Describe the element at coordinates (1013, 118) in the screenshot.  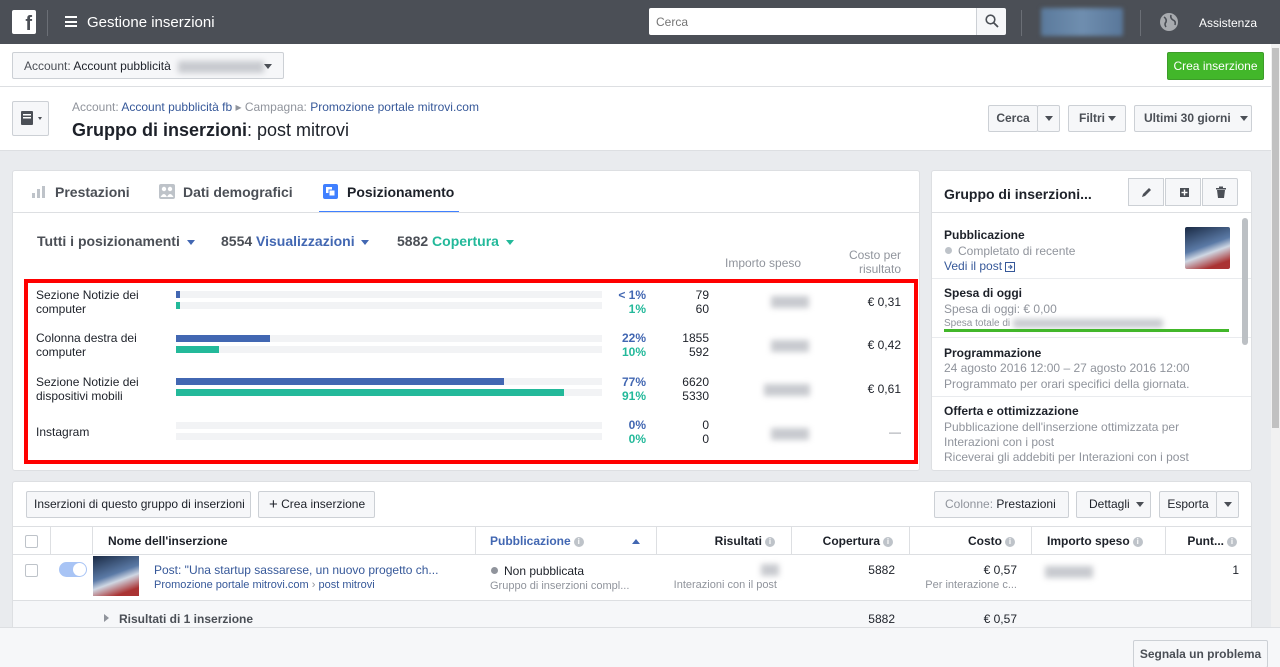
I see `search-campaign-button: Cerca` at that location.